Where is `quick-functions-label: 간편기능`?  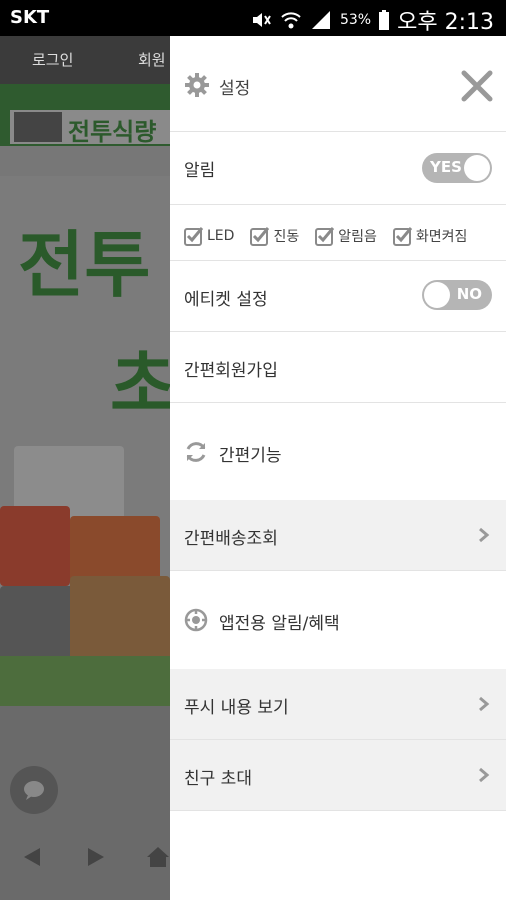
quick-functions-label: 간편기능 is located at coordinates (250, 456).